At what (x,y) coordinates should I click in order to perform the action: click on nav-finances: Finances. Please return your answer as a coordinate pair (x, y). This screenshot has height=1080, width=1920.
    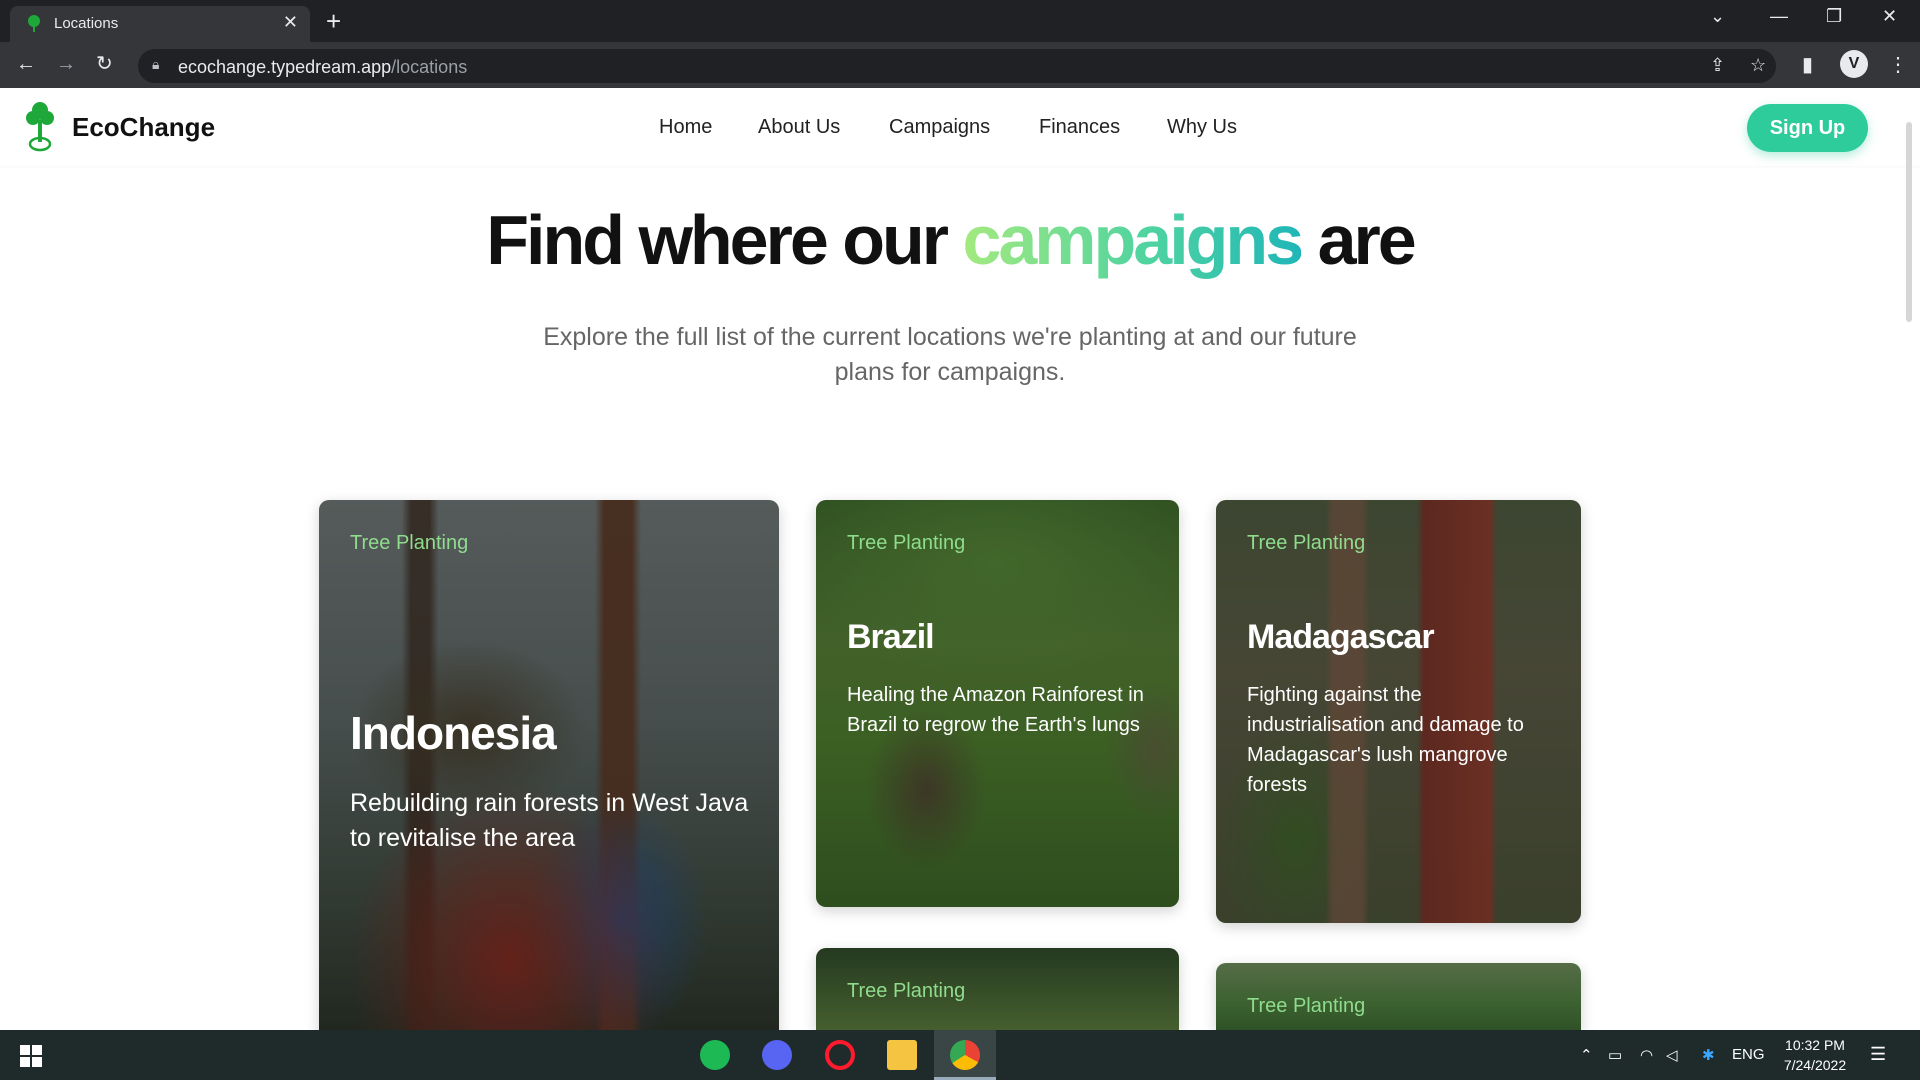
    Looking at the image, I should click on (1079, 127).